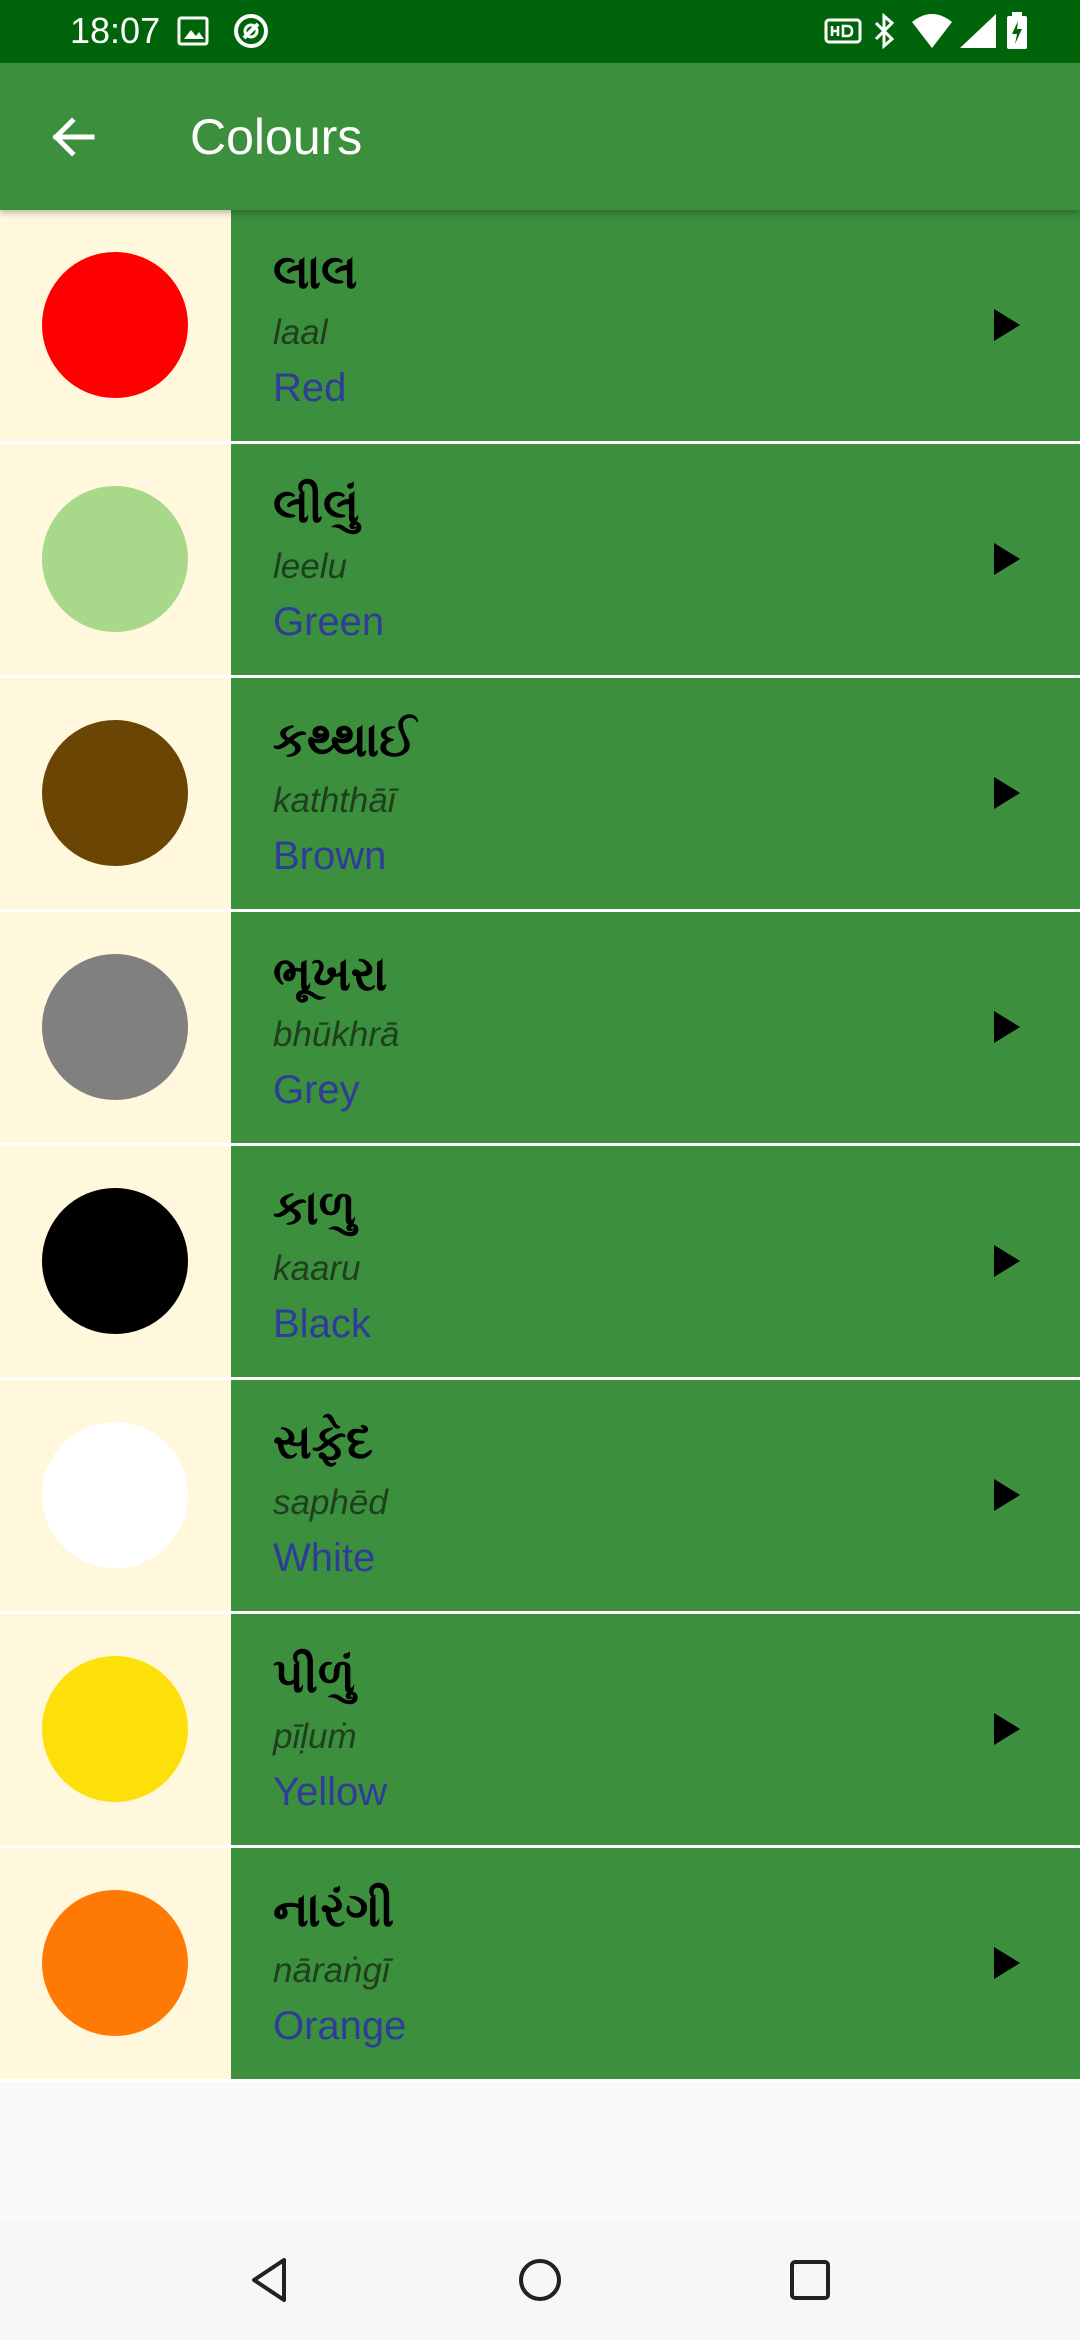  What do you see at coordinates (324, 1558) in the screenshot?
I see `english-word: White` at bounding box center [324, 1558].